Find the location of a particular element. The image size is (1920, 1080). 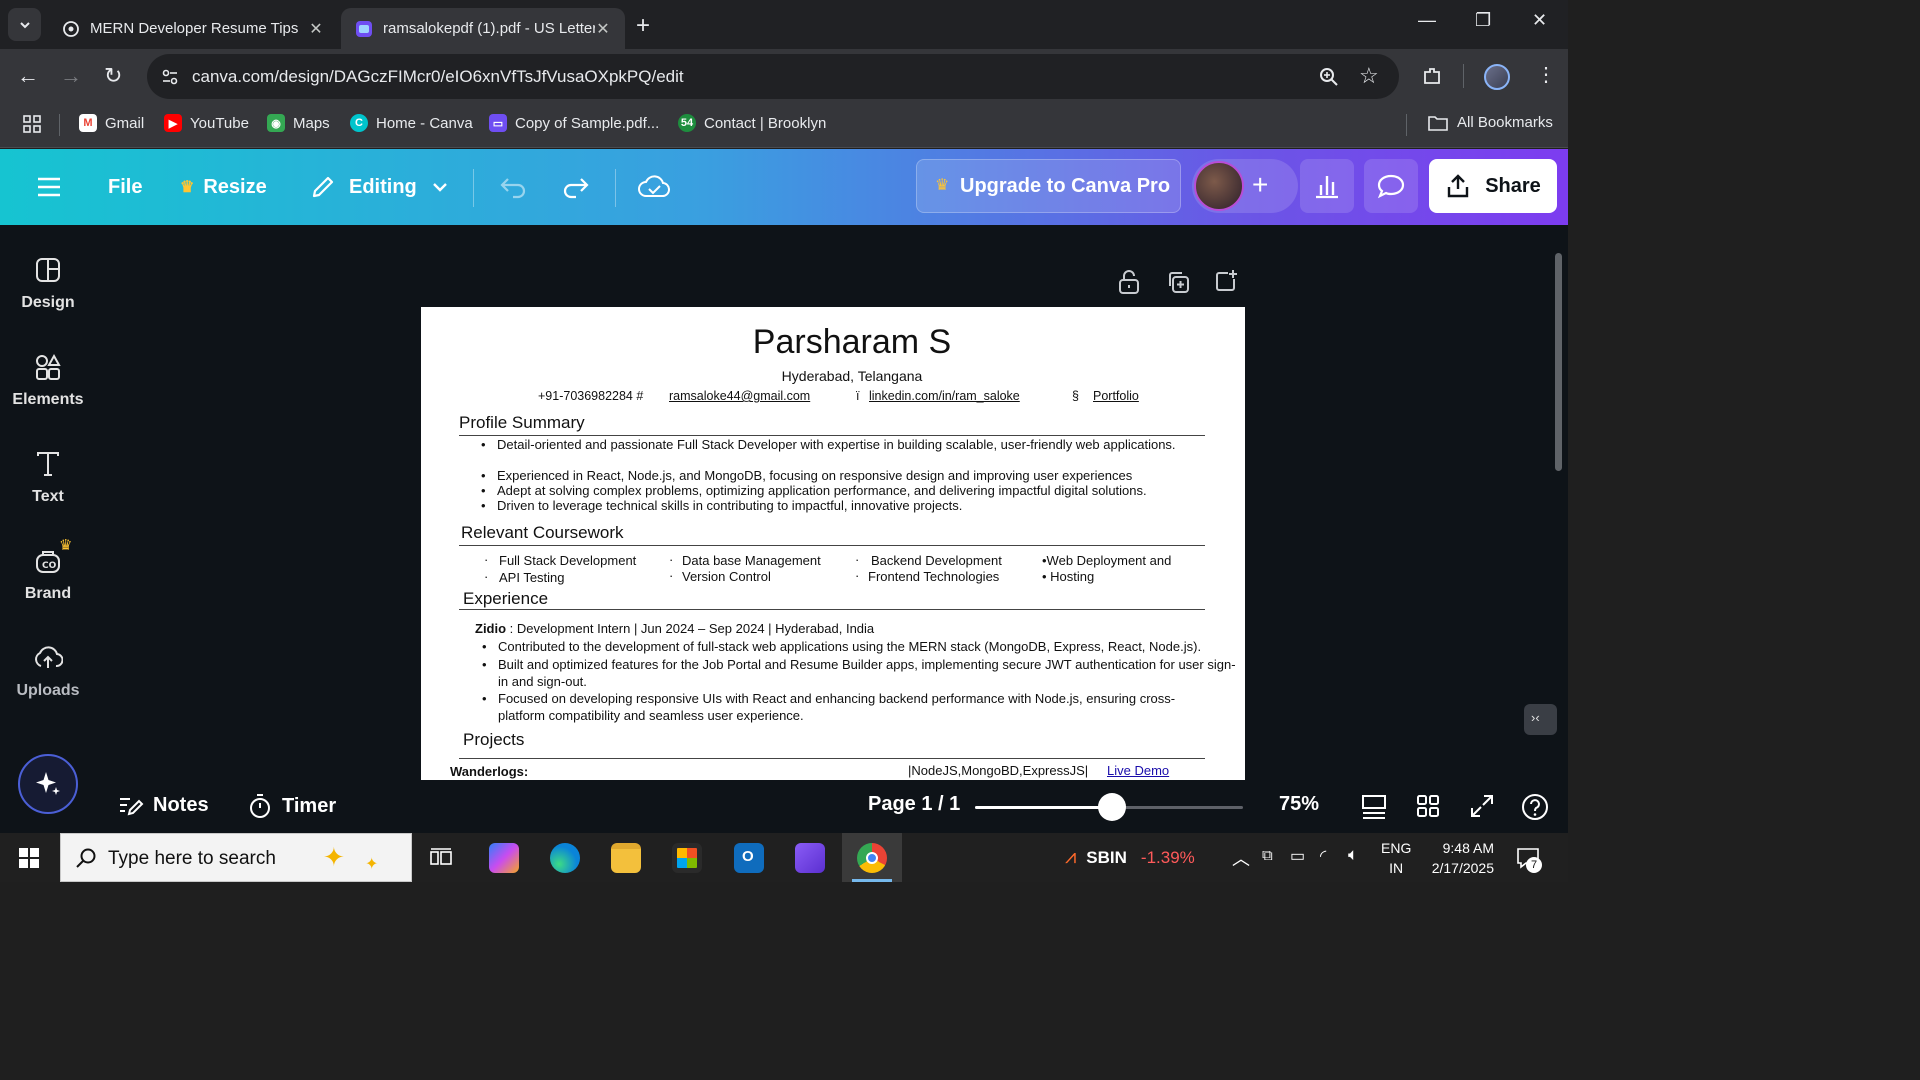

close-window-icon: ✕ is located at coordinates (1539, 20).